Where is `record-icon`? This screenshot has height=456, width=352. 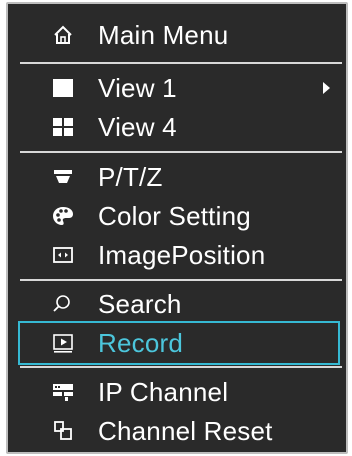 record-icon is located at coordinates (63, 343).